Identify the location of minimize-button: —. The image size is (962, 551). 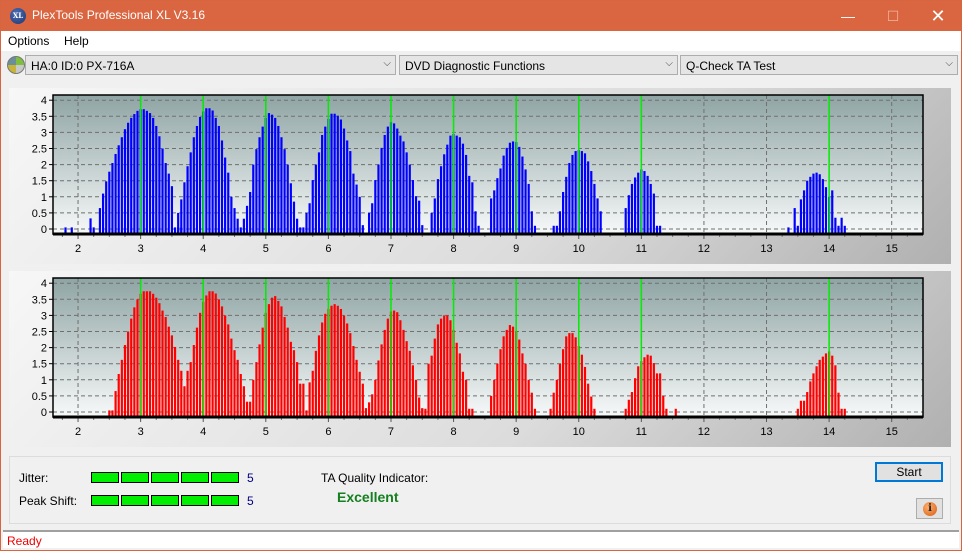
(848, 16).